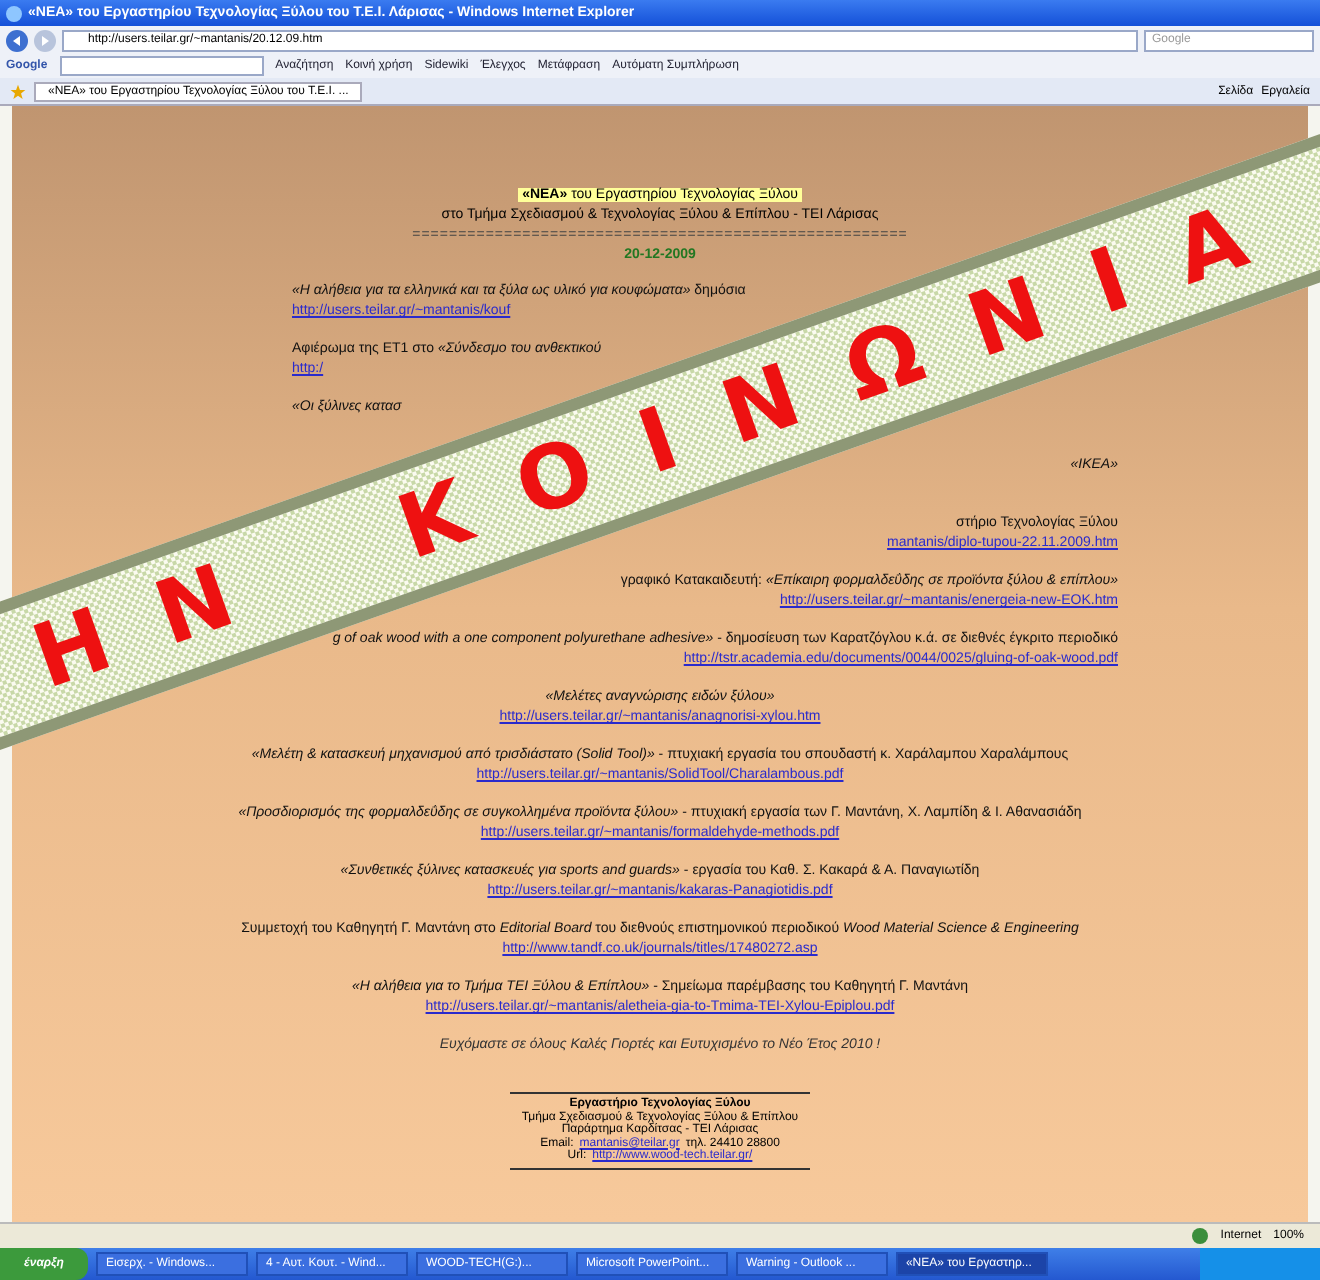 This screenshot has width=1320, height=1280. Describe the element at coordinates (555, 479) in the screenshot. I see `banner-letter: Ο` at that location.